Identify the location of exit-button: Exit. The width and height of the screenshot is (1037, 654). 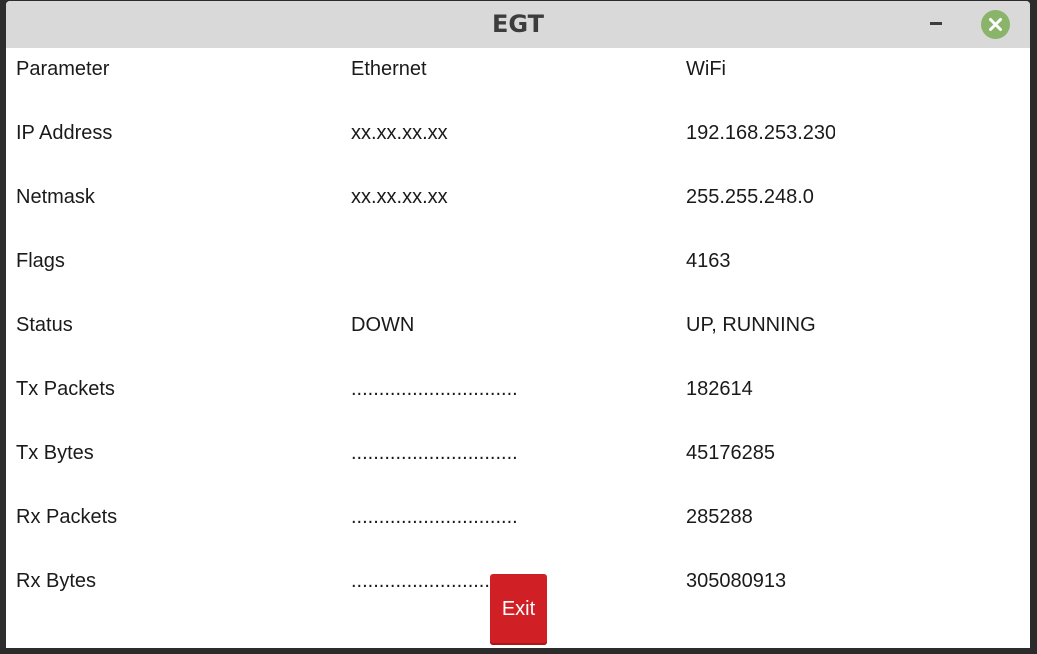
(518, 609).